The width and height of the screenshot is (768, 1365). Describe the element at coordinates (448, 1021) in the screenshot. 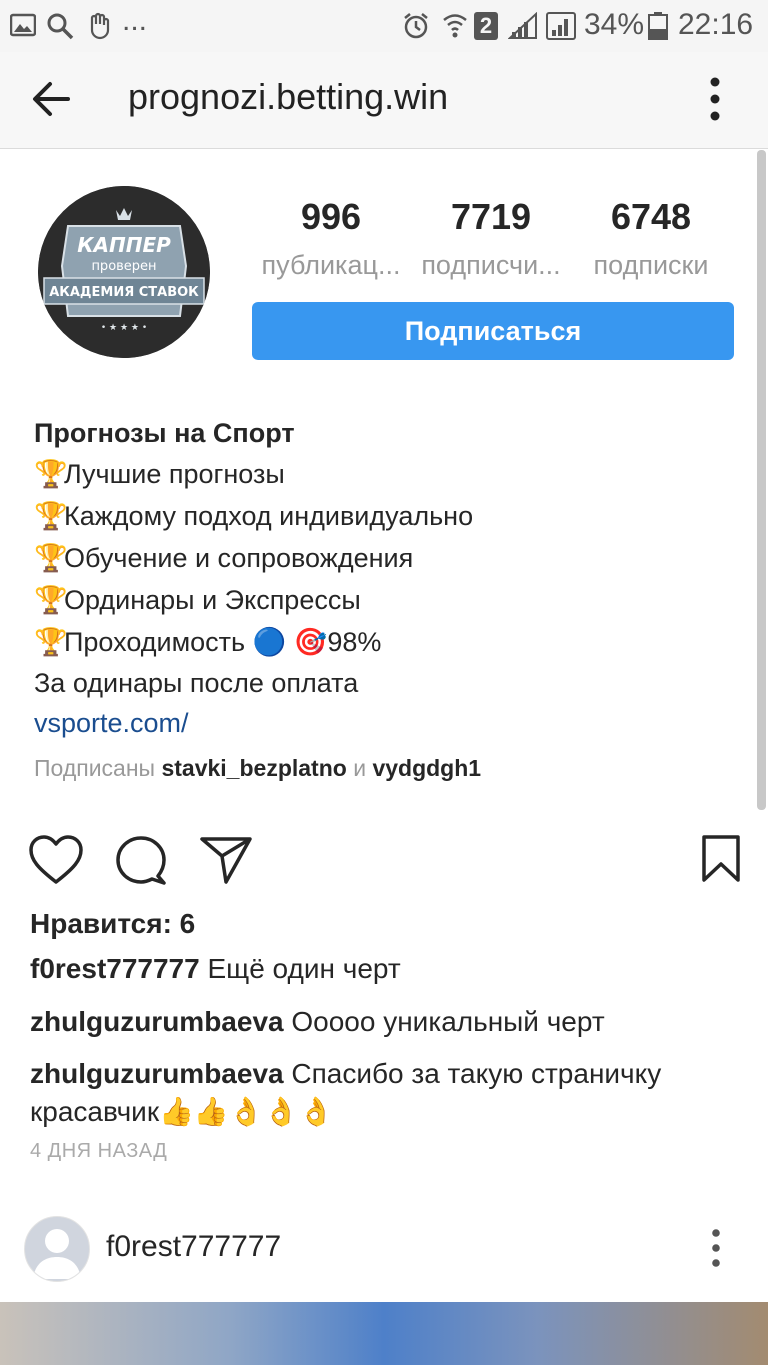

I see `comment-text: Ооооо уникальный черт` at that location.